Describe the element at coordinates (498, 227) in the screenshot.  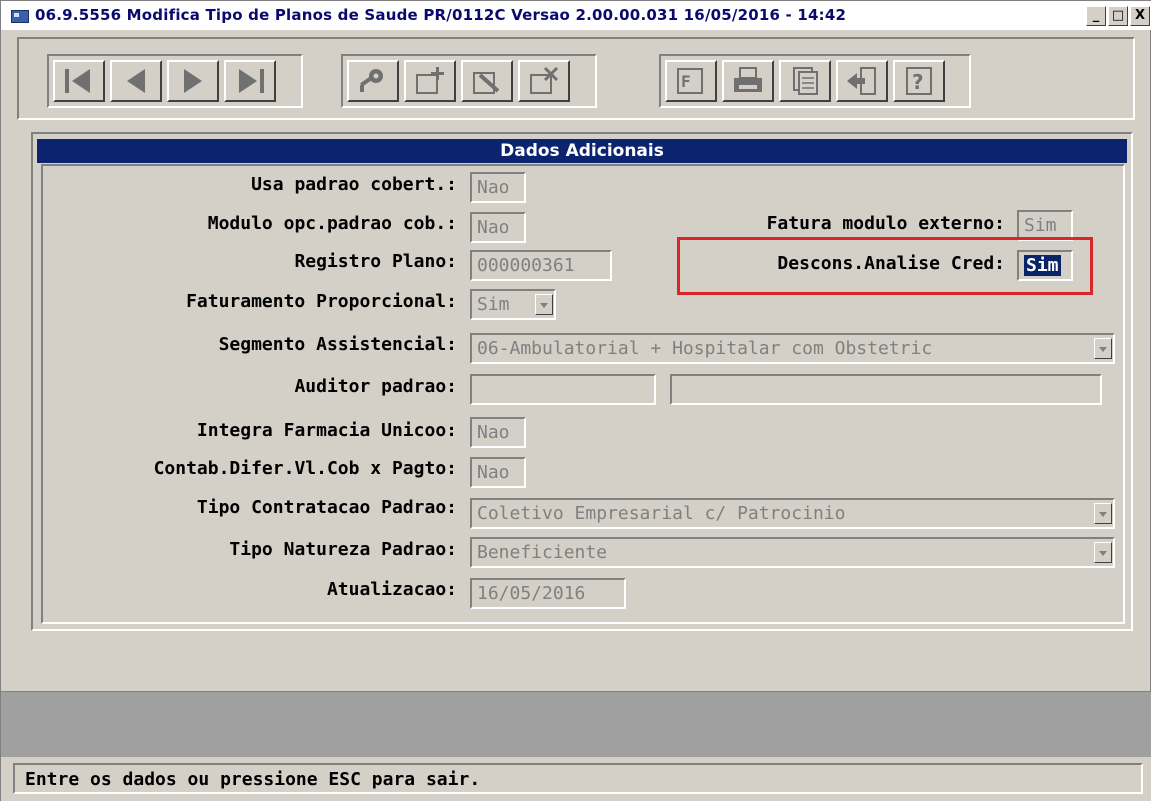
I see `modulo-opc-padrao-cob-field: Nao` at that location.